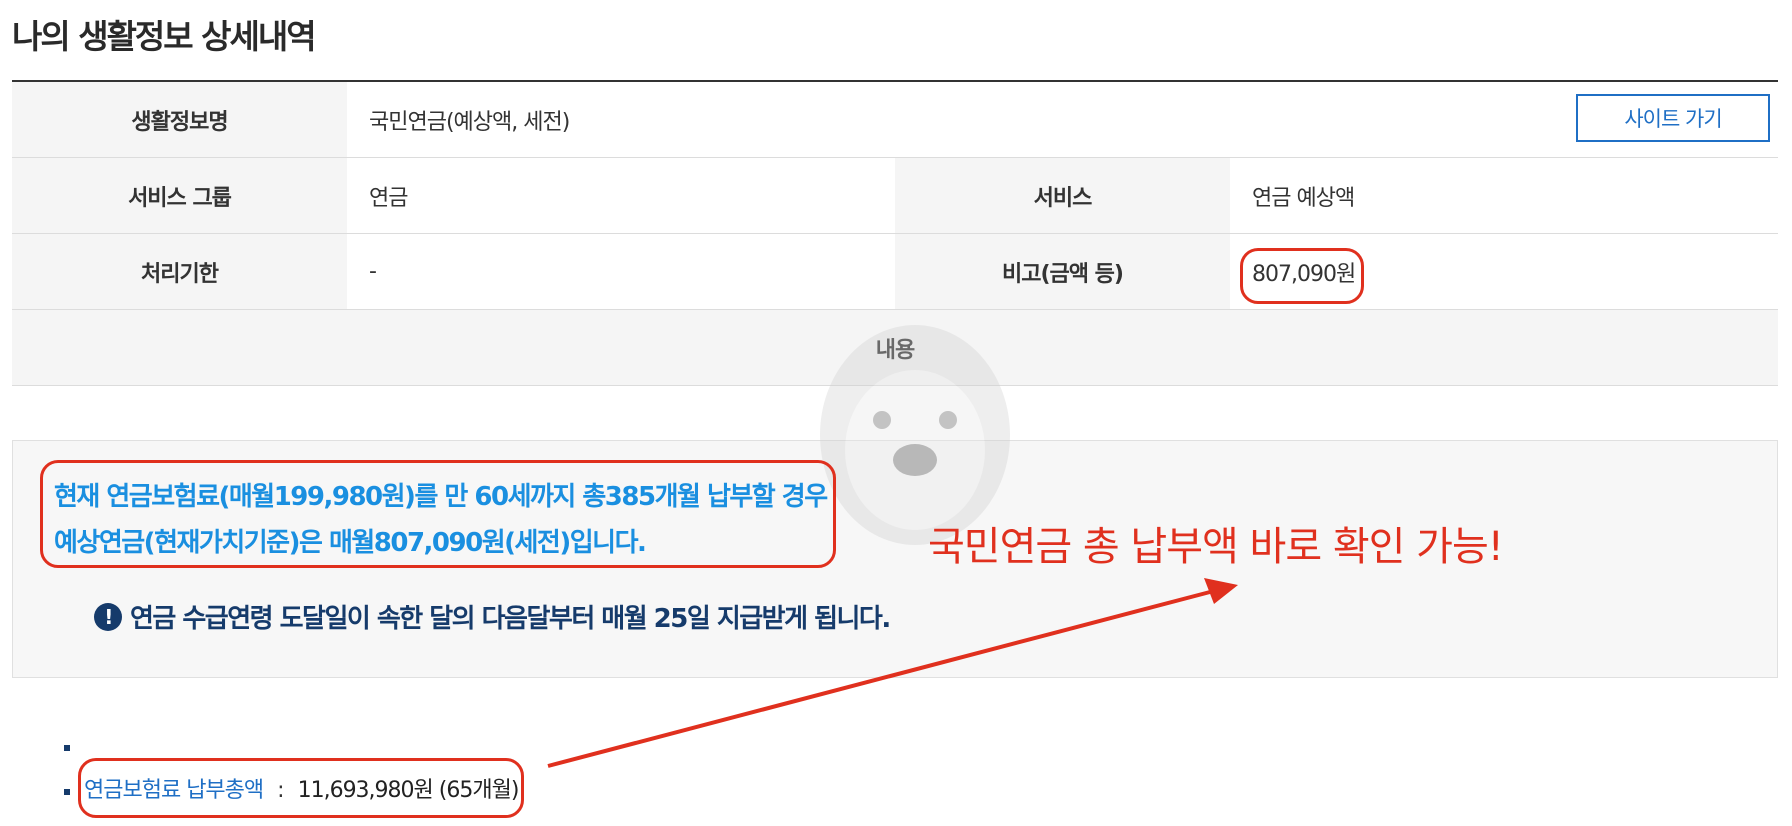 The height and width of the screenshot is (826, 1792). I want to click on red-arrow, so click(892, 673).